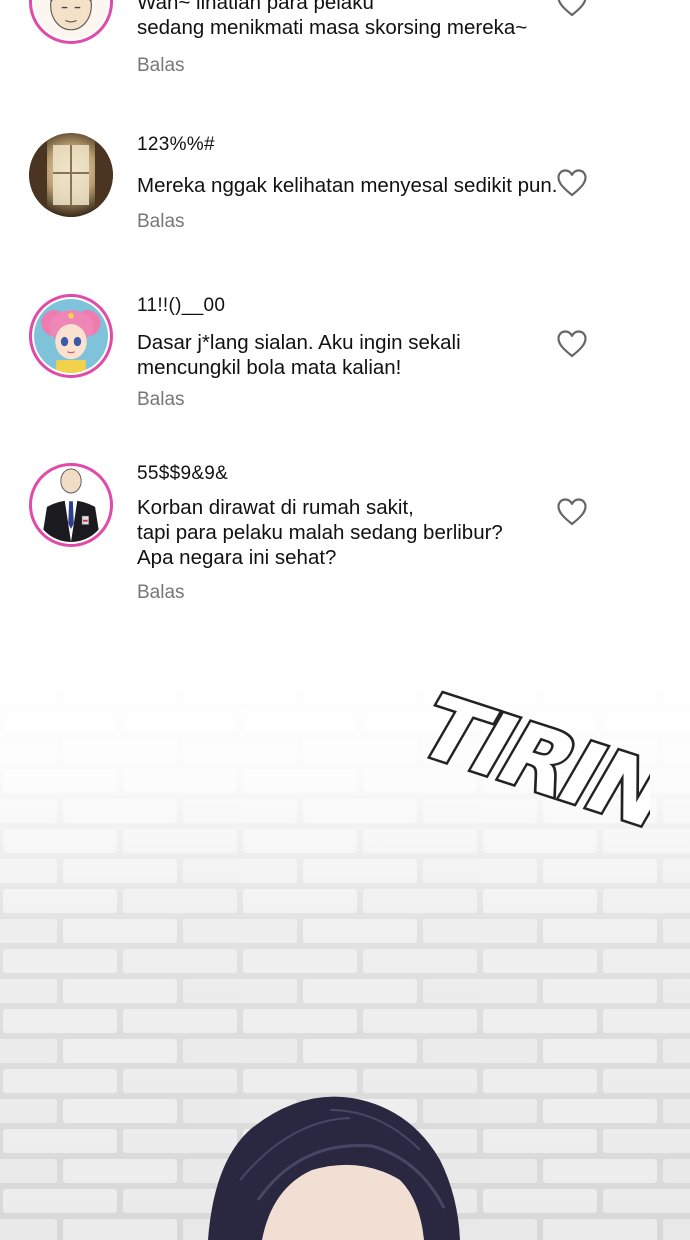  What do you see at coordinates (524, 772) in the screenshot?
I see `sound-effect-label: TIRING` at bounding box center [524, 772].